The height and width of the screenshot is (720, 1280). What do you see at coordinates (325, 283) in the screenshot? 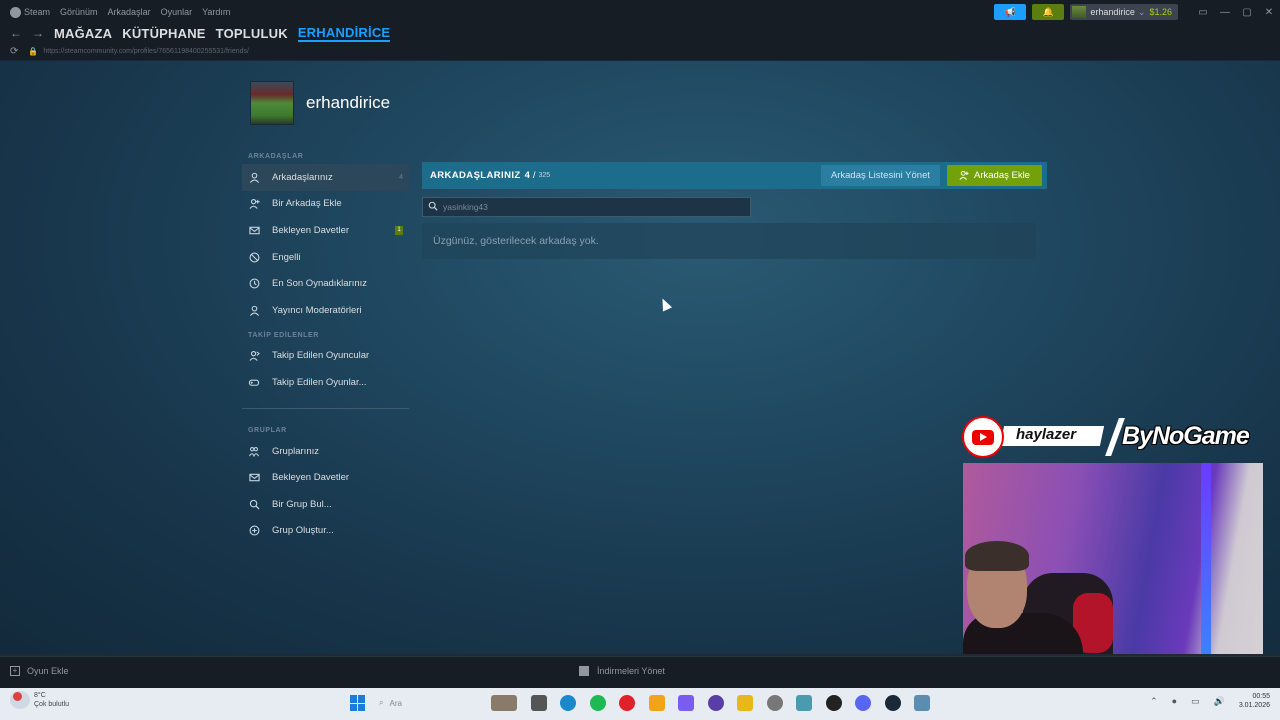
I see `sidebar-item-recently-played: En Son Oynadıklarınız` at bounding box center [325, 283].